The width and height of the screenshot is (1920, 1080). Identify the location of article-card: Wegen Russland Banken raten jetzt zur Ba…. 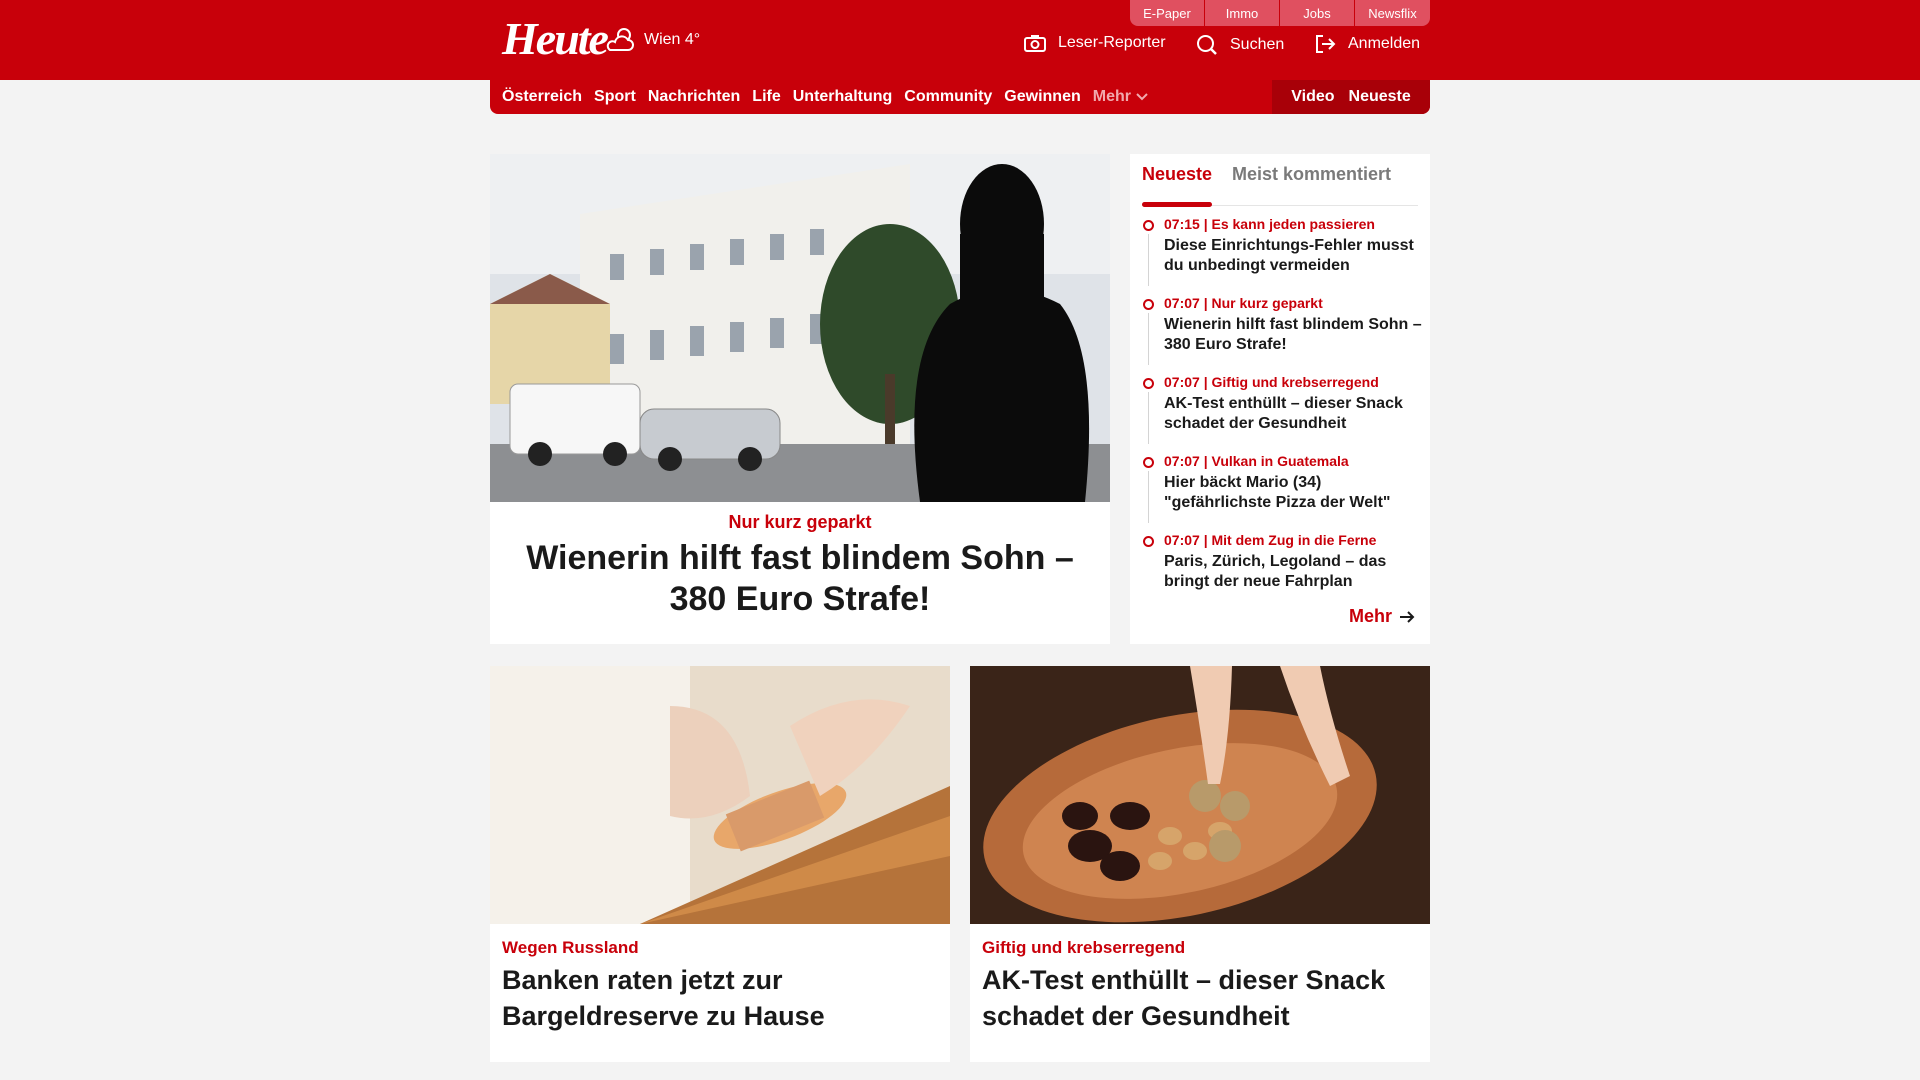
(720, 864).